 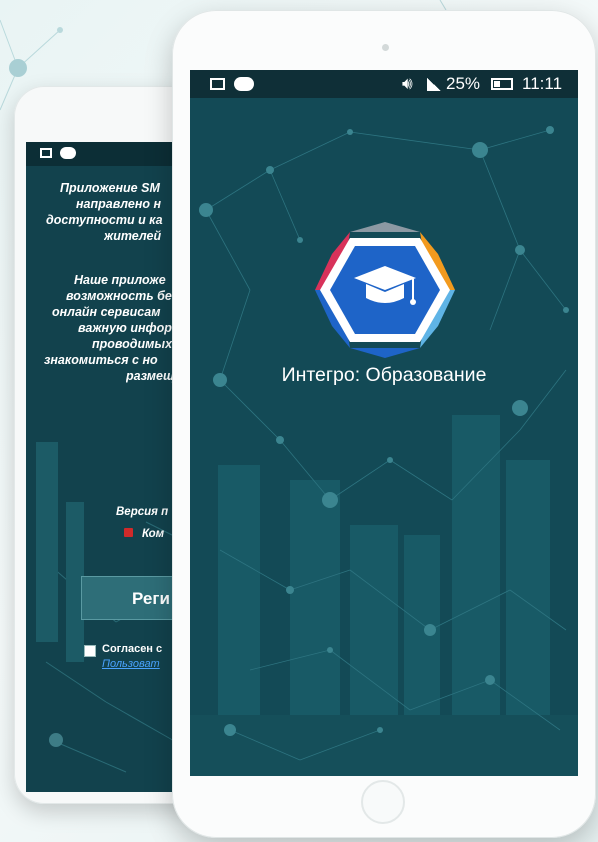 I want to click on app-logo, so click(x=385, y=290).